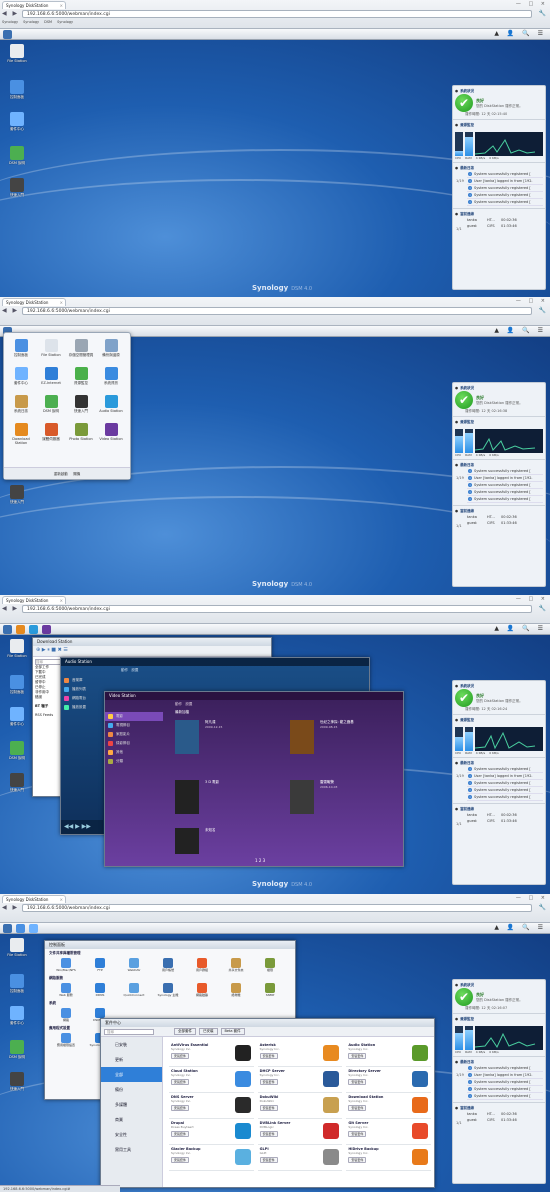 The width and height of the screenshot is (550, 1192). What do you see at coordinates (236, 965) in the screenshot?
I see `cp-item: 共享文件夾` at bounding box center [236, 965].